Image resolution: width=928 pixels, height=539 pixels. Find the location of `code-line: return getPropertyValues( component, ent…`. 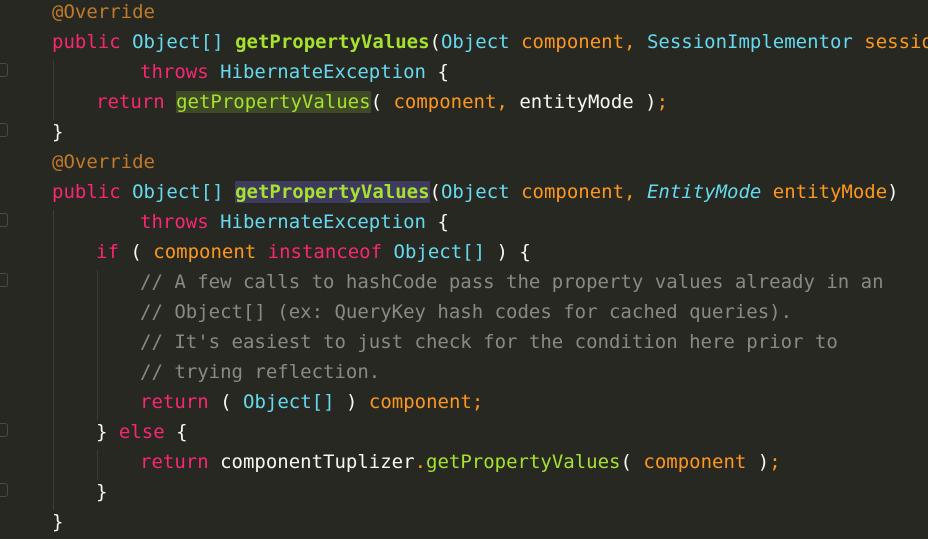

code-line: return getPropertyValues( component, ent… is located at coordinates (382, 102).